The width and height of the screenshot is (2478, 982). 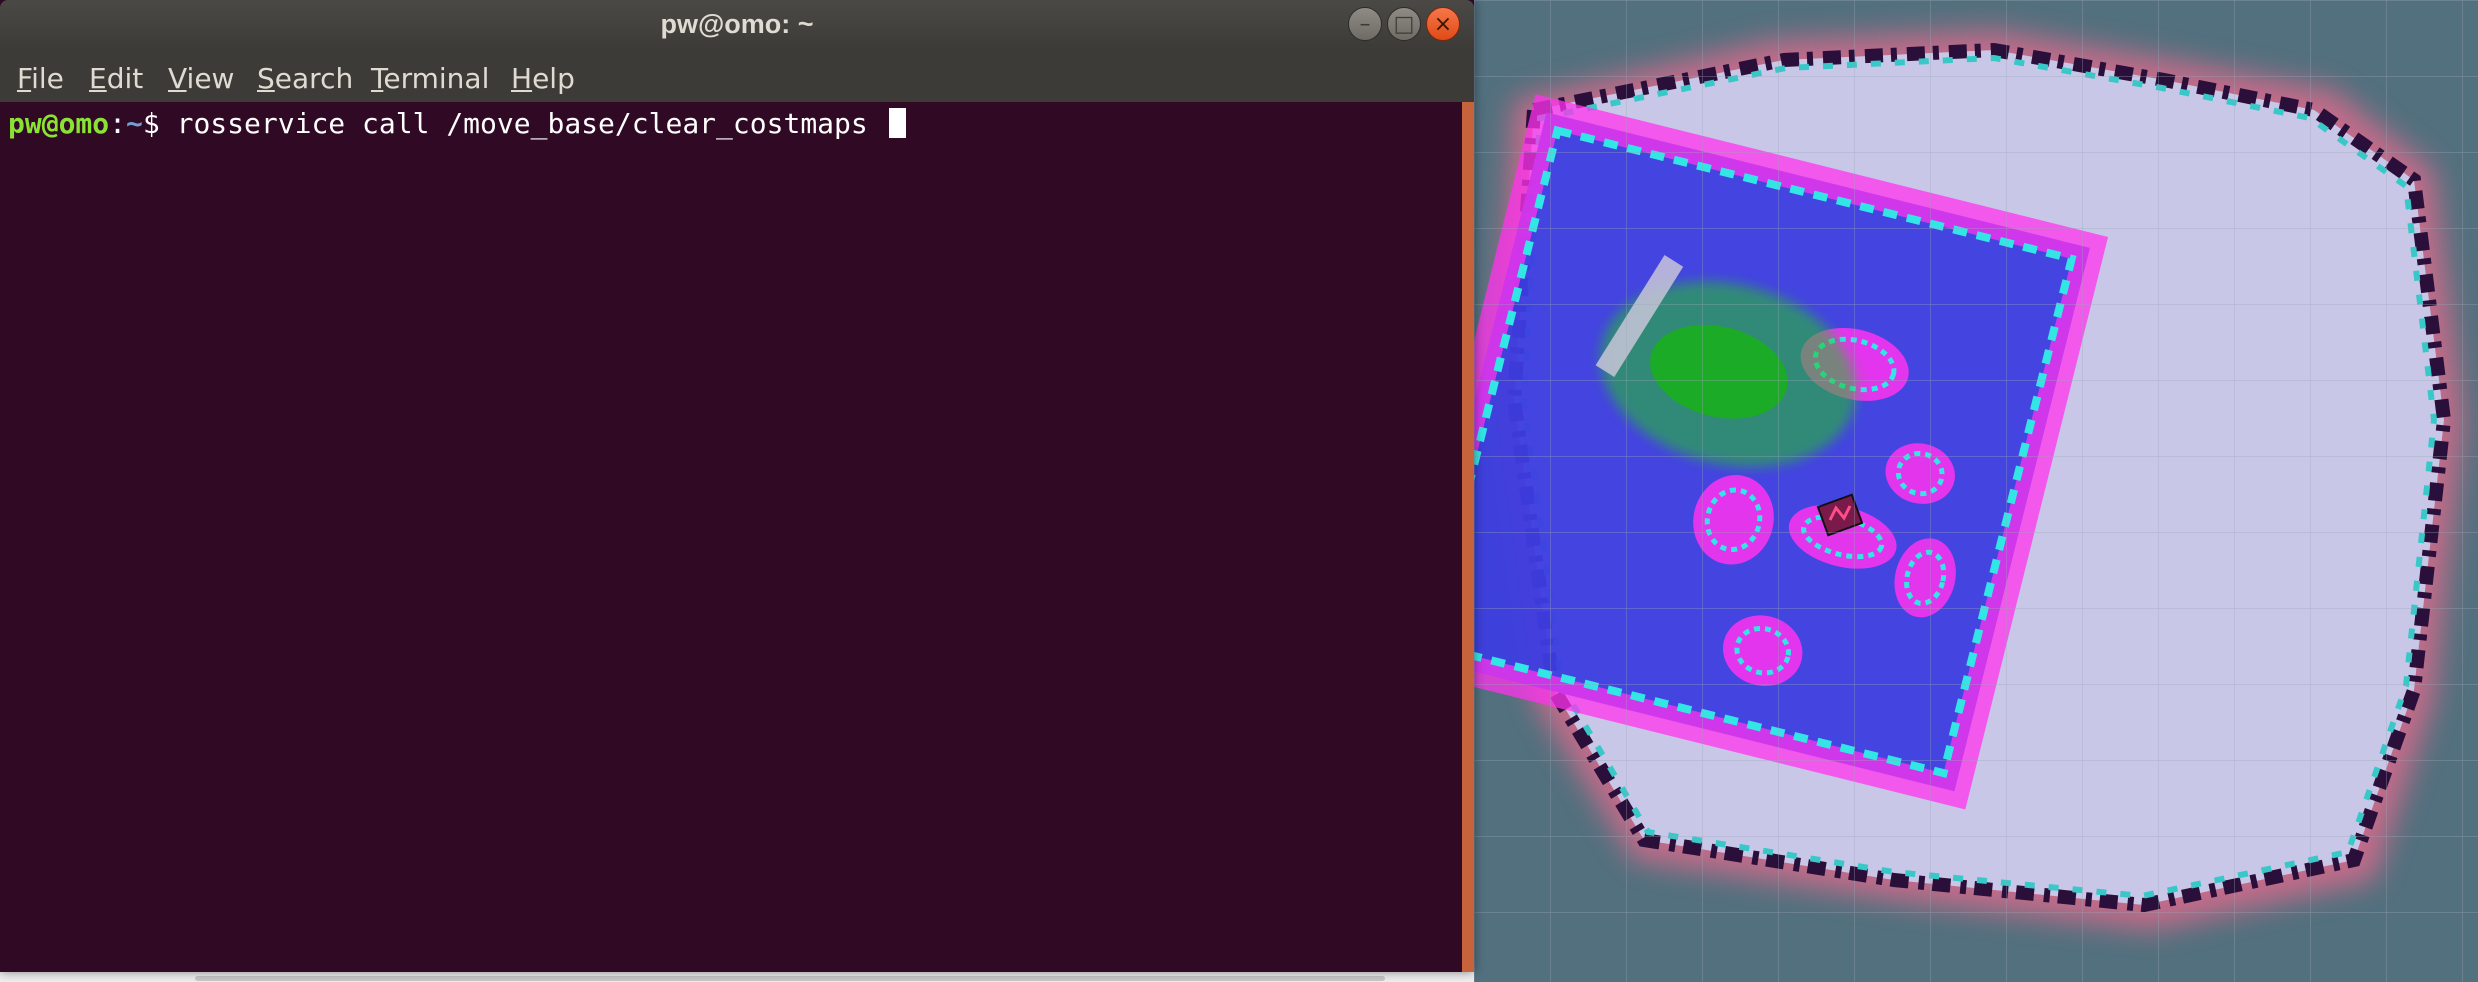 I want to click on close-button: ×, so click(x=1443, y=24).